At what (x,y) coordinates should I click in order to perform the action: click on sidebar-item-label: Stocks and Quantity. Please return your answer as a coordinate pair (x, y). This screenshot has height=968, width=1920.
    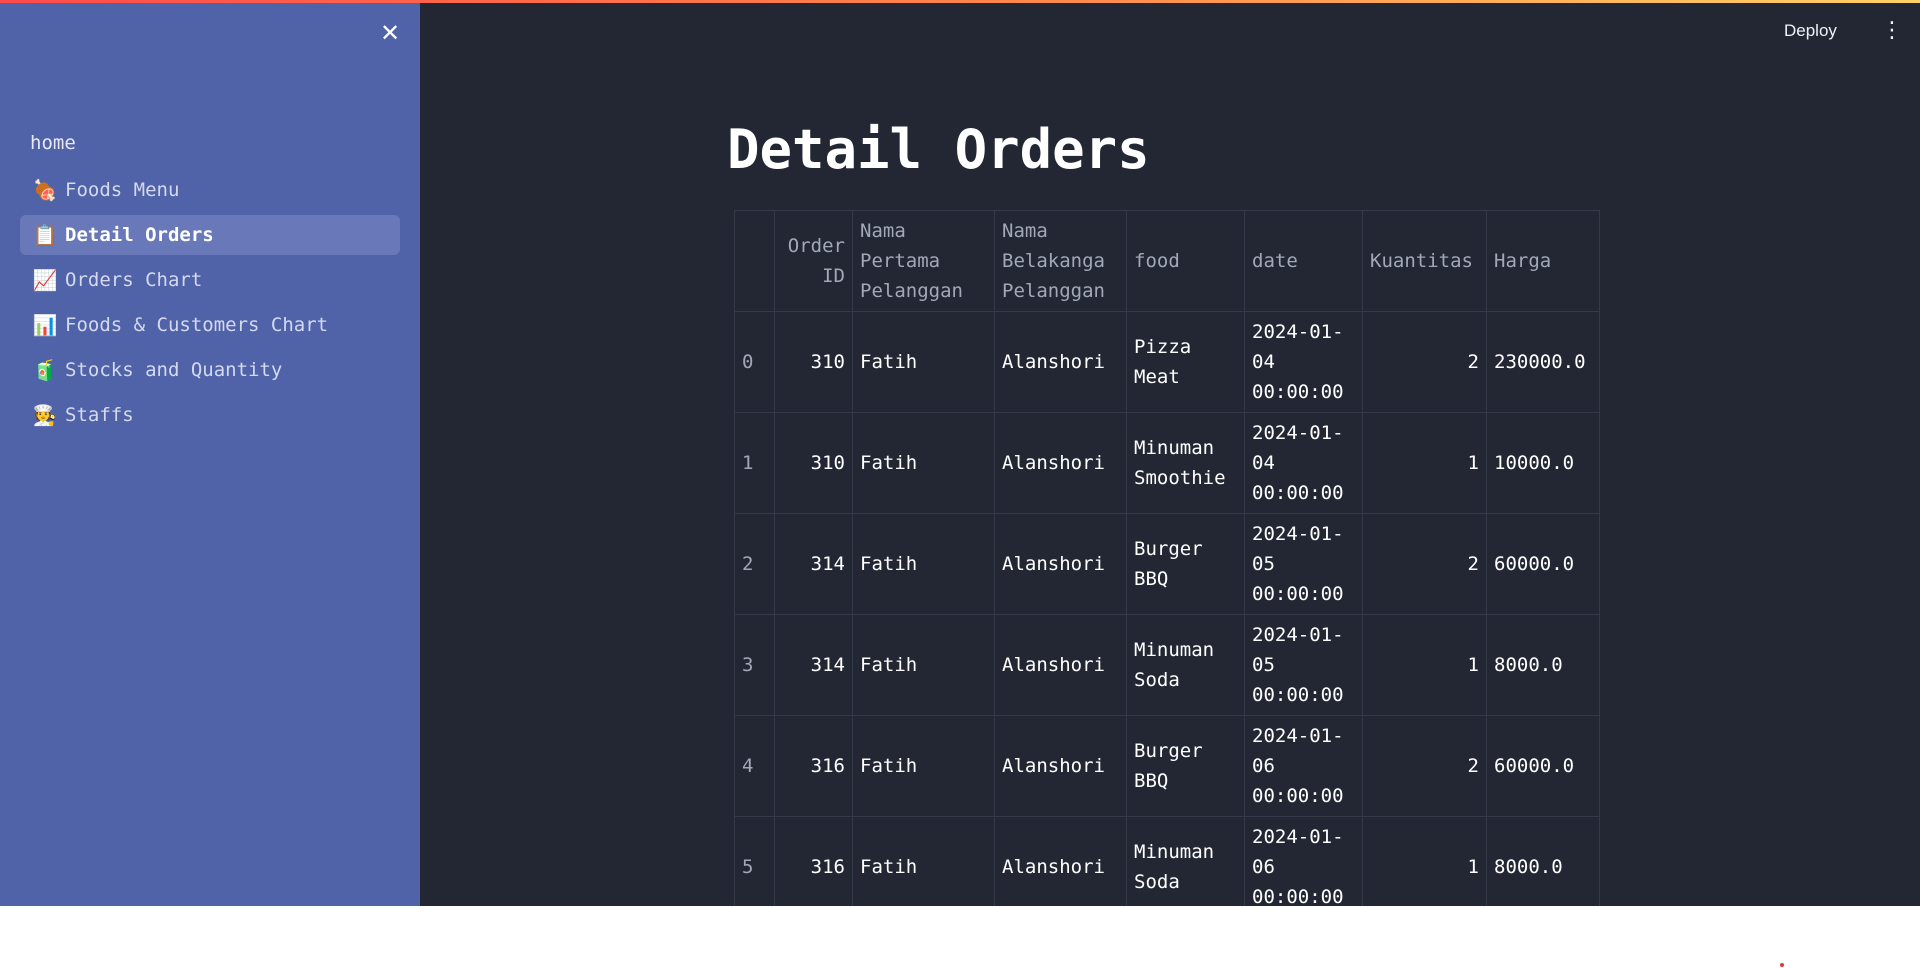
    Looking at the image, I should click on (174, 370).